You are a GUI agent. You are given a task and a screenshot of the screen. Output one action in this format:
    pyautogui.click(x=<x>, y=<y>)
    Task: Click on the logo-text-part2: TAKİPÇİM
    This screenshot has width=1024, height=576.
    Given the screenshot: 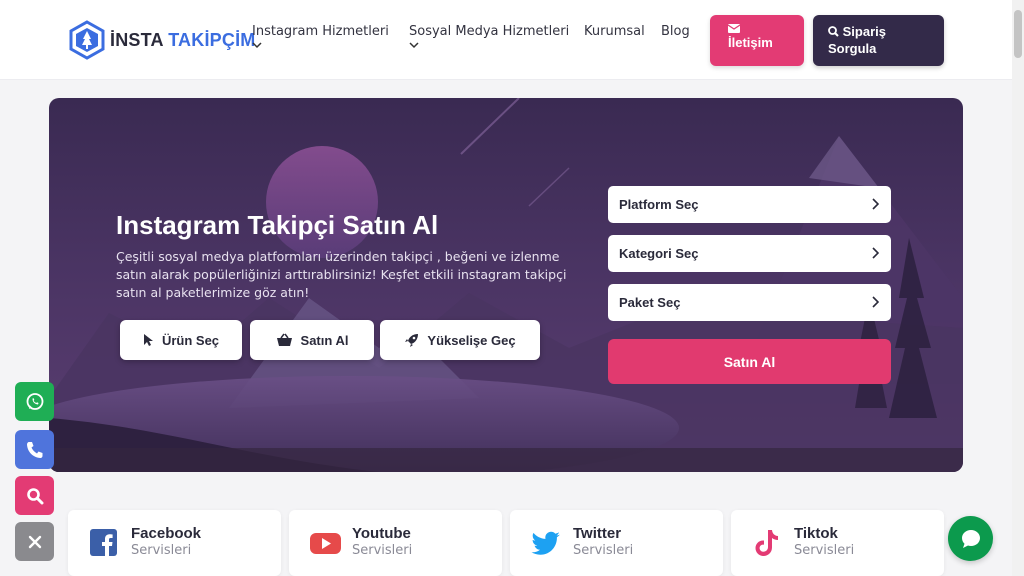 What is the action you would take?
    pyautogui.click(x=212, y=39)
    